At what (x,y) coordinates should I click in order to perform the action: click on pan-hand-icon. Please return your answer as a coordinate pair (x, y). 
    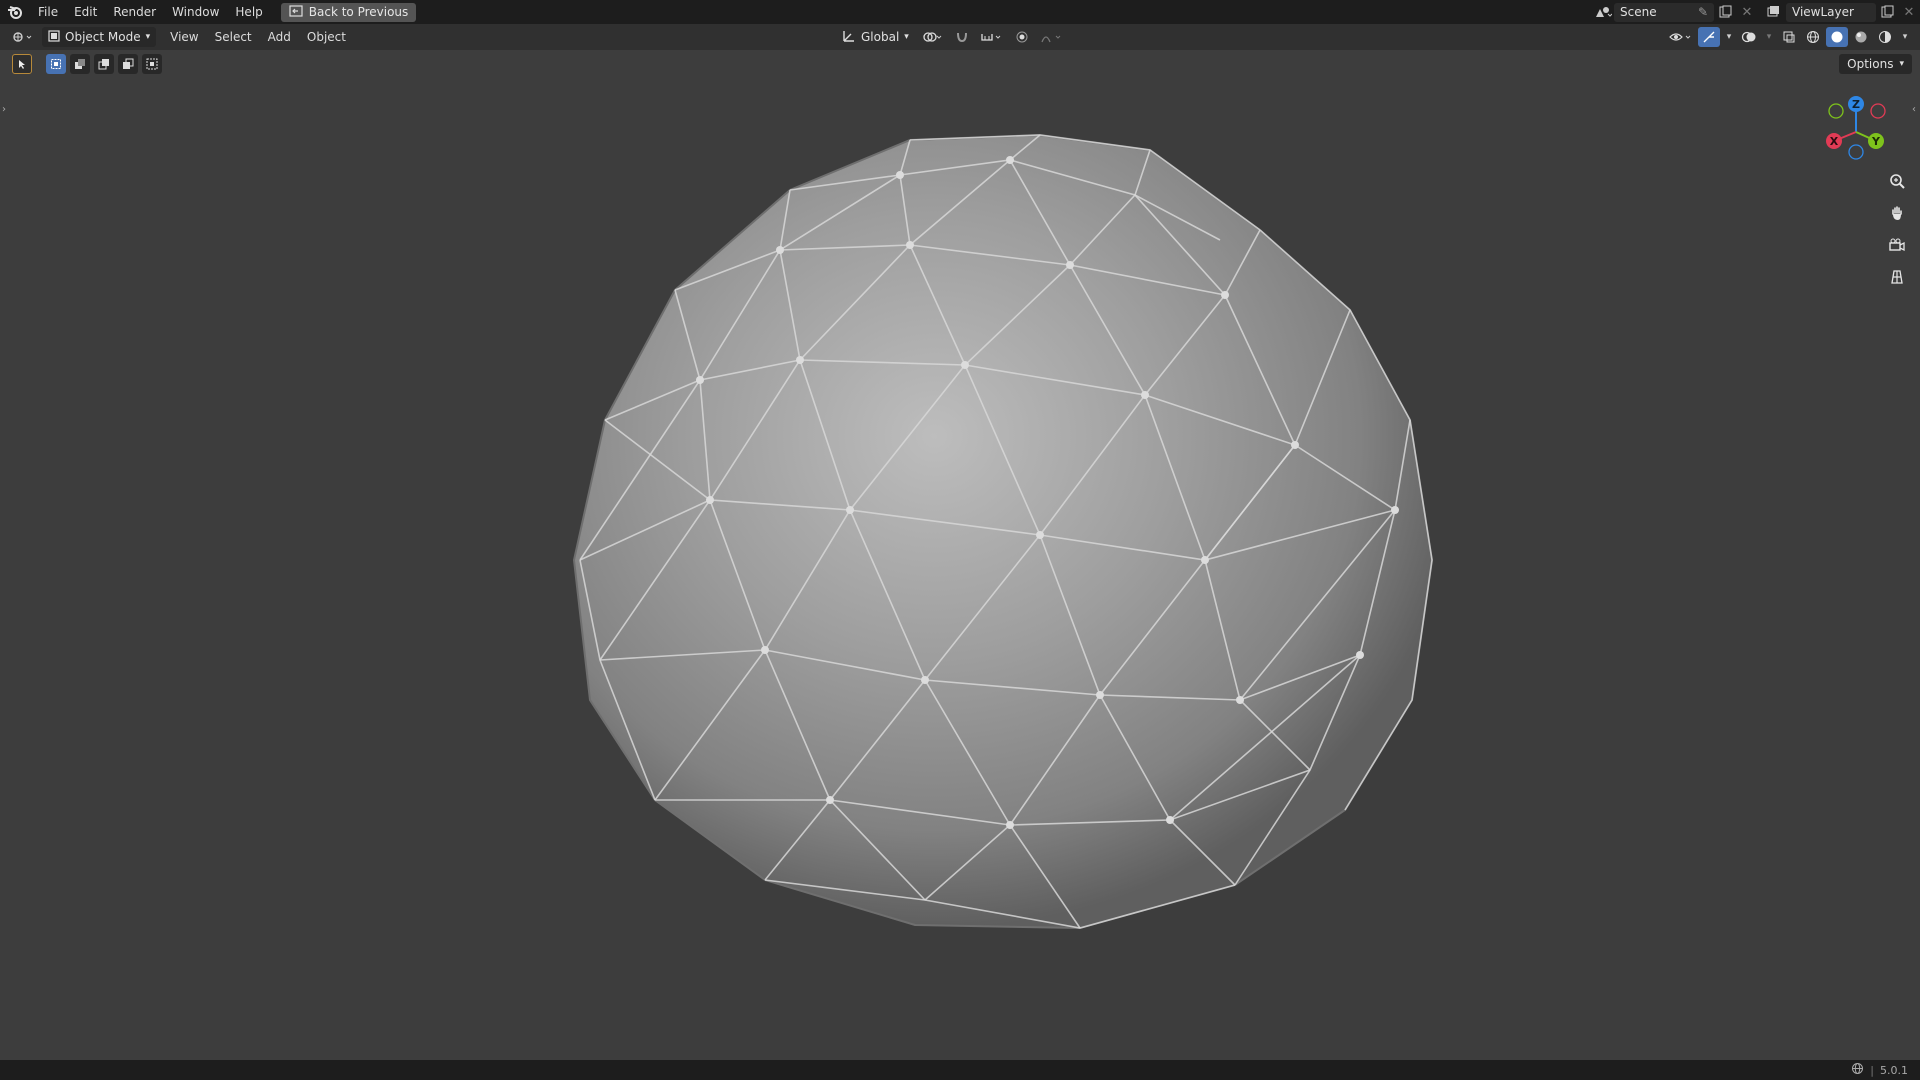
    Looking at the image, I should click on (1897, 213).